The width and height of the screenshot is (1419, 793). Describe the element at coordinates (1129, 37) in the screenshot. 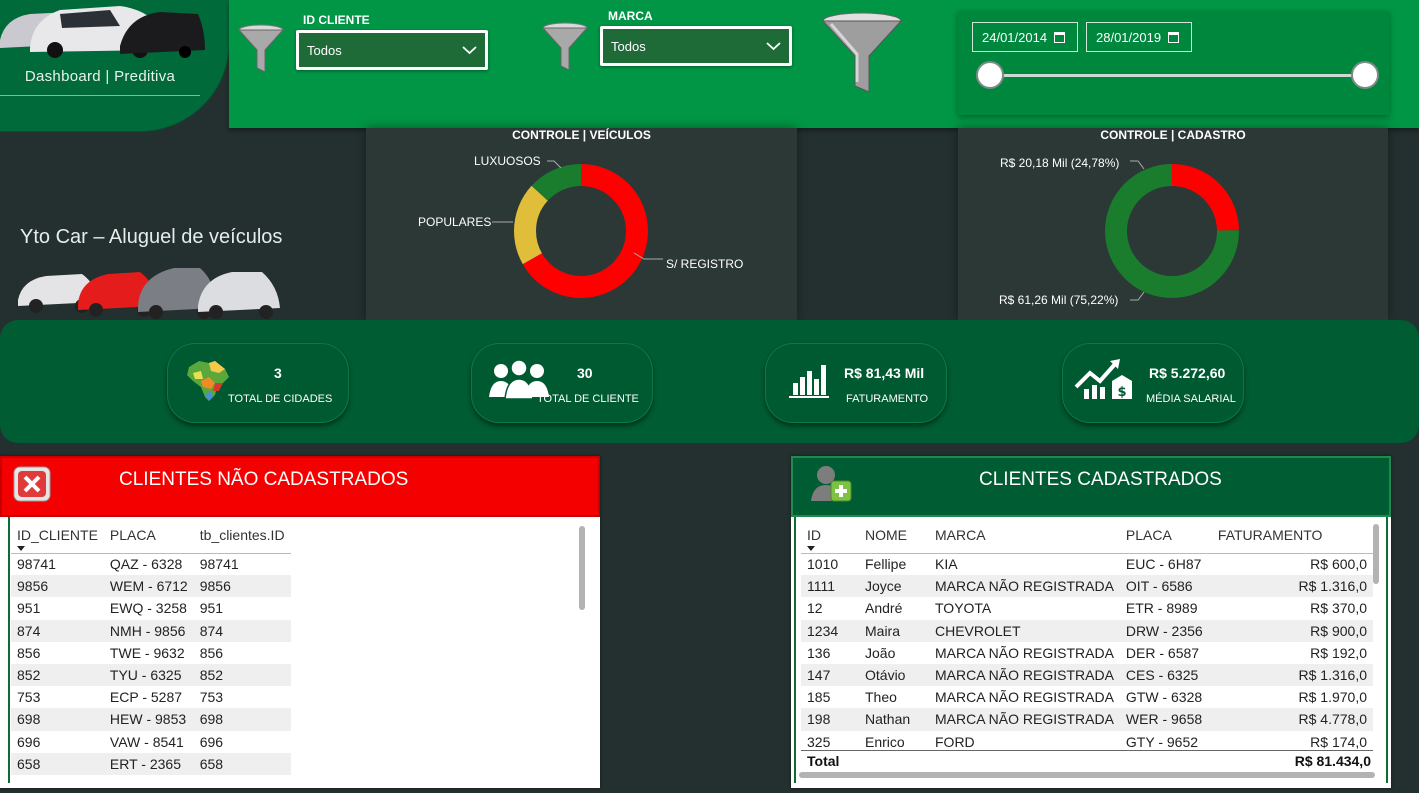

I see `end-date-value: 28/01/2019` at that location.